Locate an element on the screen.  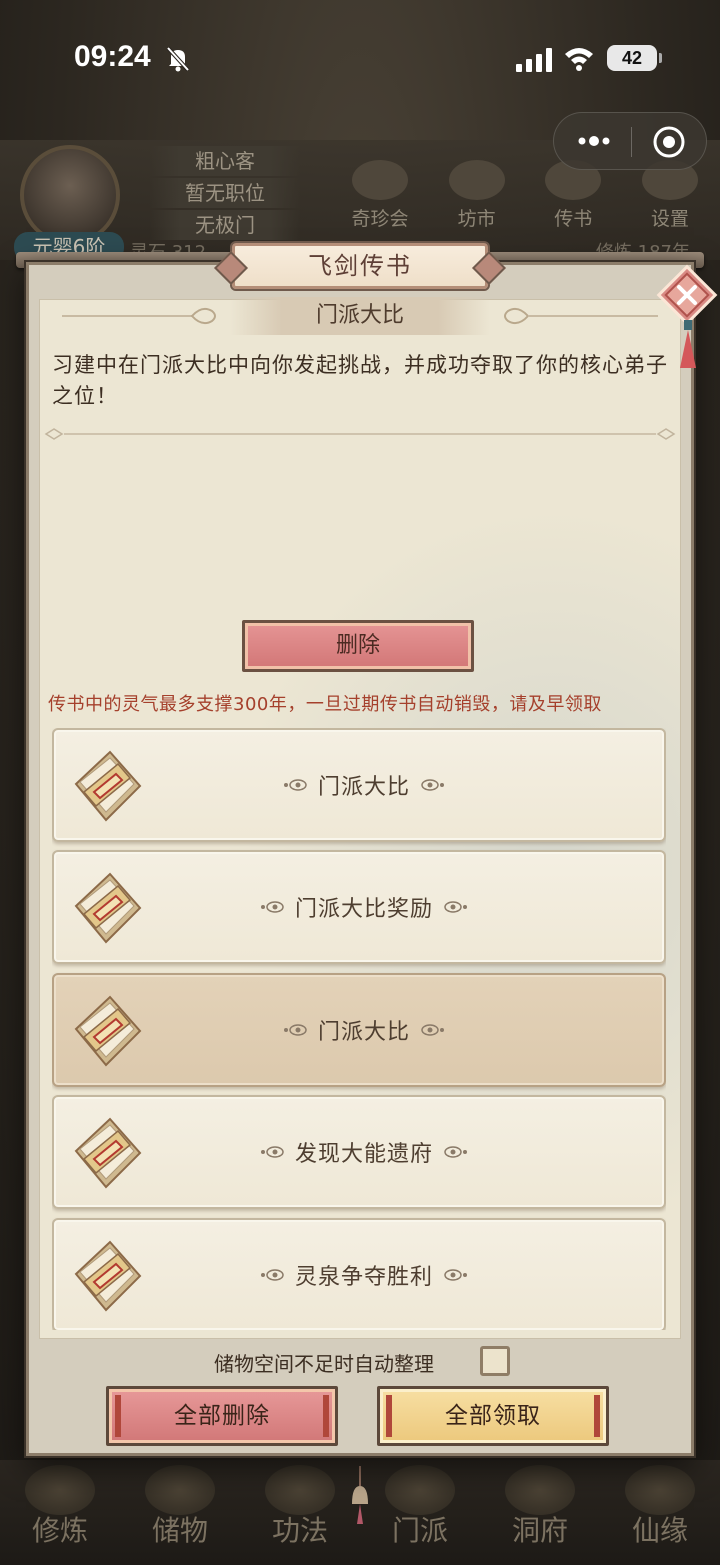
delete-button: 删除 is located at coordinates (358, 646).